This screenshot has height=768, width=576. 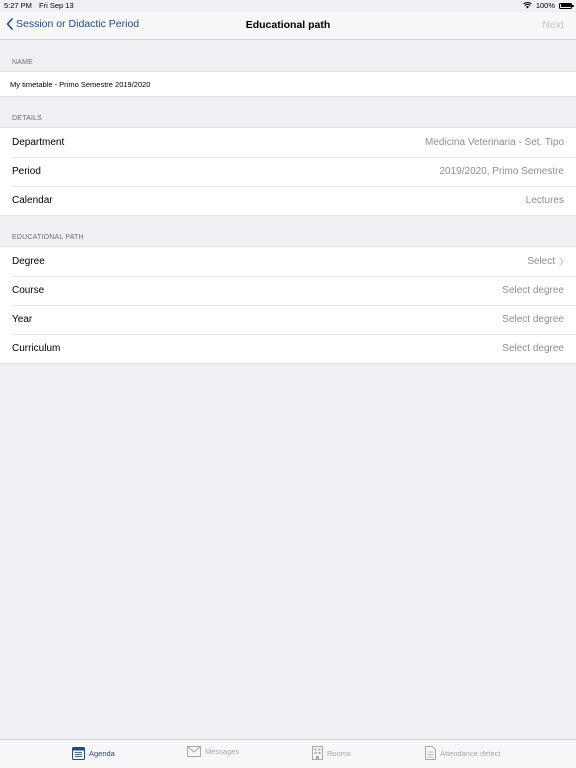 I want to click on wifi-icon, so click(x=527, y=5).